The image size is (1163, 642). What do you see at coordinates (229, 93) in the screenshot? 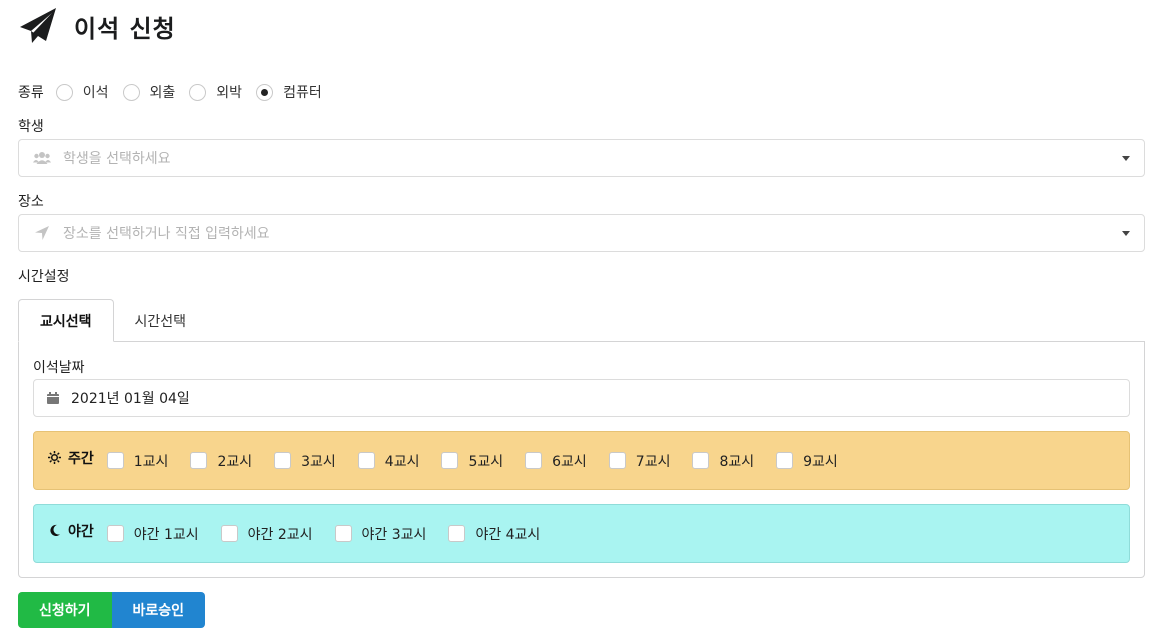
I see `radio-option-label: 외박` at bounding box center [229, 93].